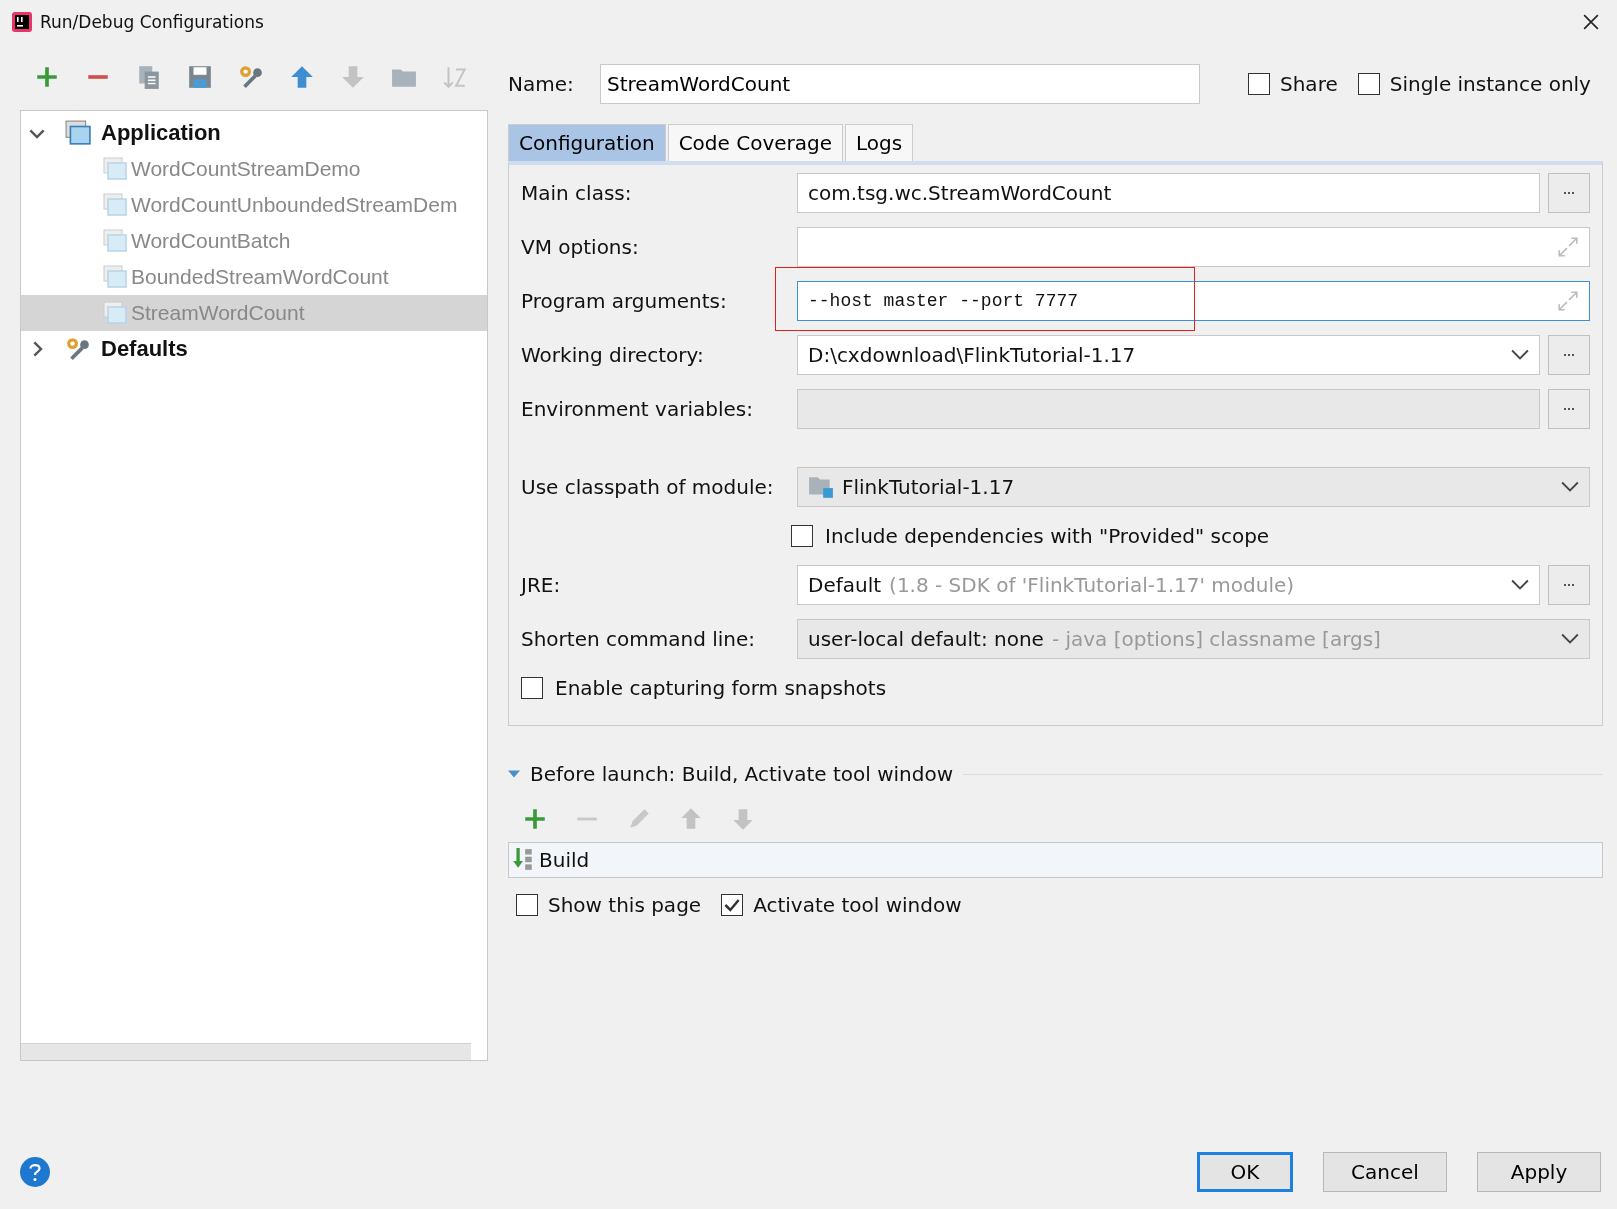 The height and width of the screenshot is (1209, 1617). I want to click on field-label: Shorten command line:, so click(639, 639).